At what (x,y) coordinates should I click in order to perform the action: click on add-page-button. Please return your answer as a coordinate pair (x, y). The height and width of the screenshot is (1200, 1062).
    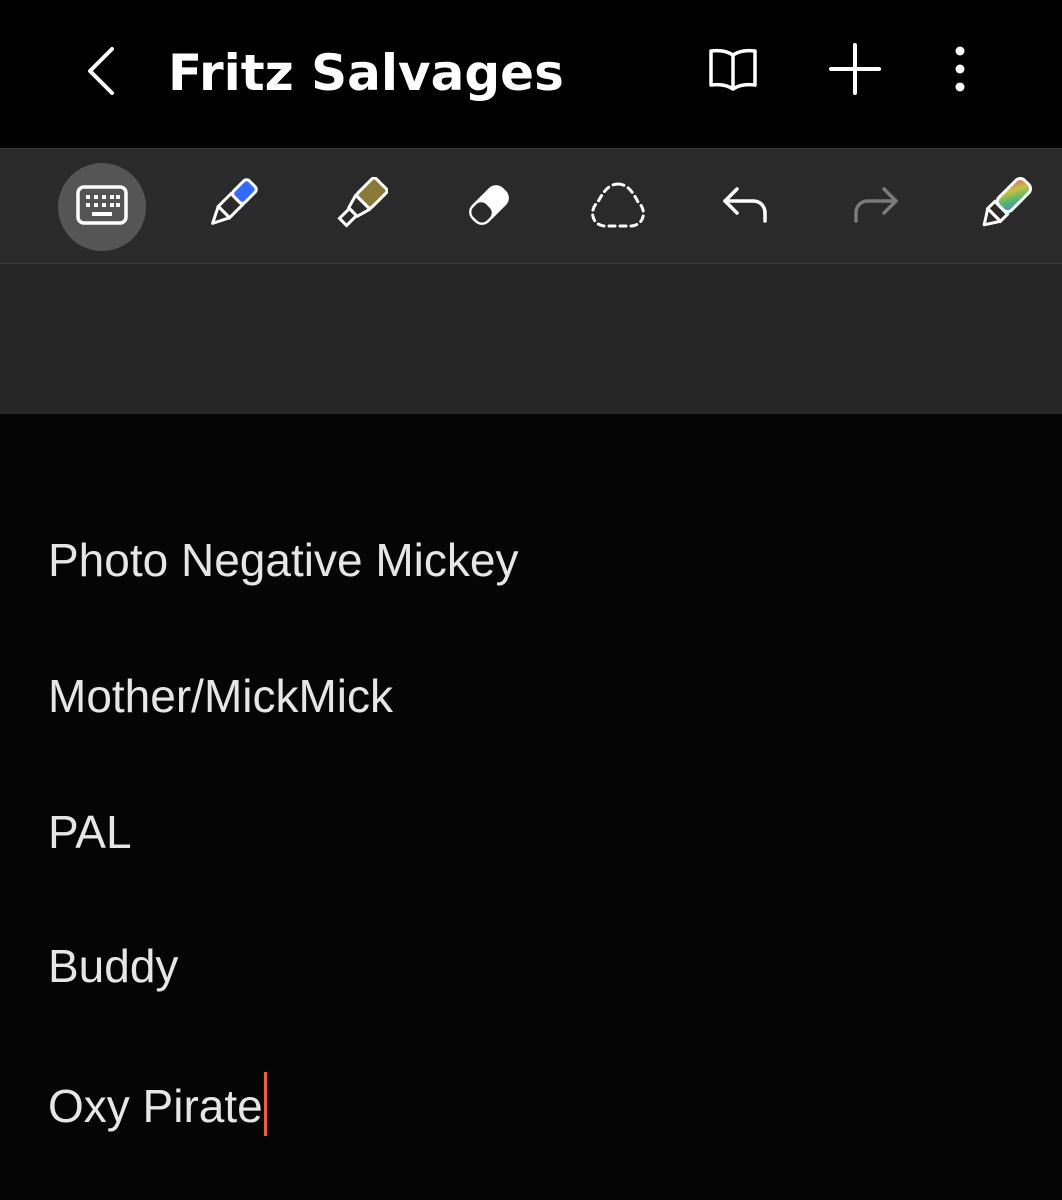
    Looking at the image, I should click on (855, 71).